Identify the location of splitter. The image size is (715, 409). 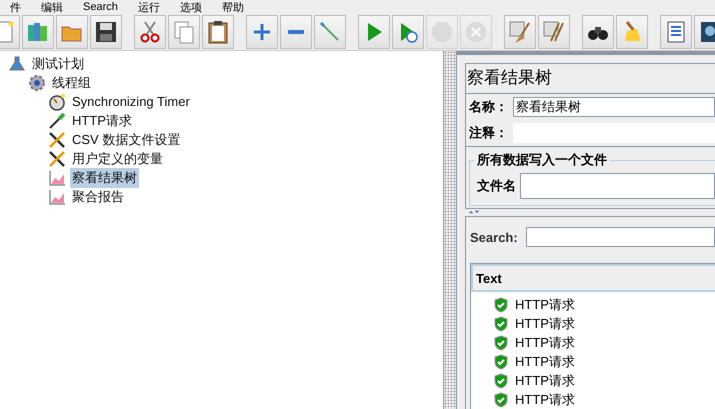
(450, 230).